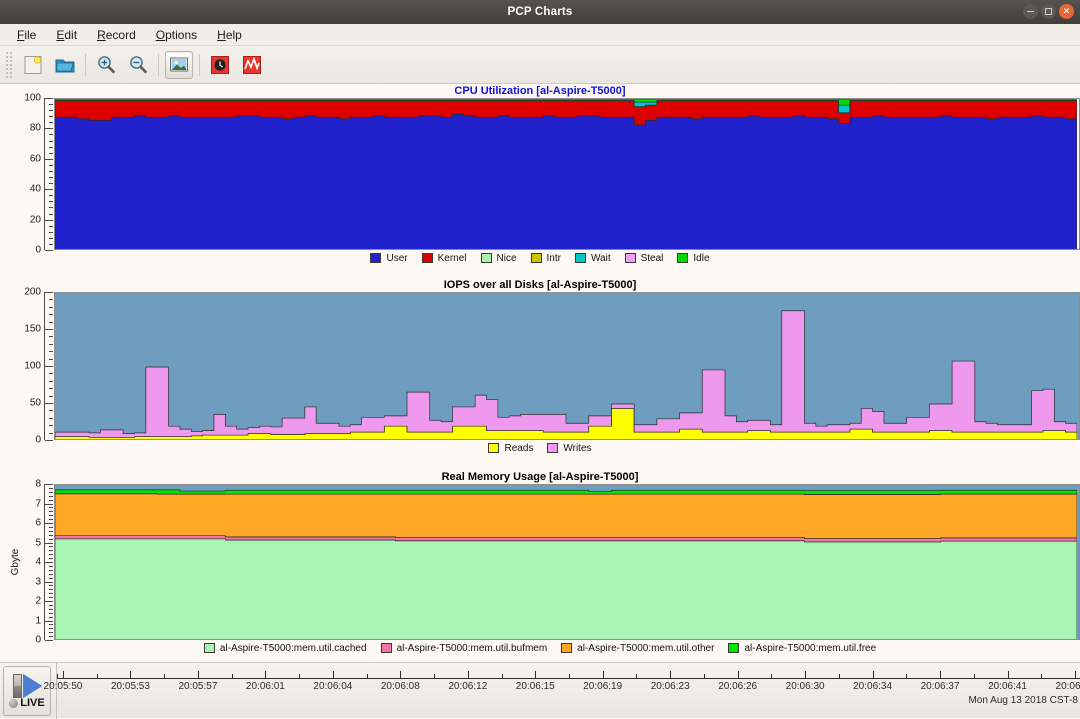  Describe the element at coordinates (1066, 11) in the screenshot. I see `close-icon: ✕` at that location.